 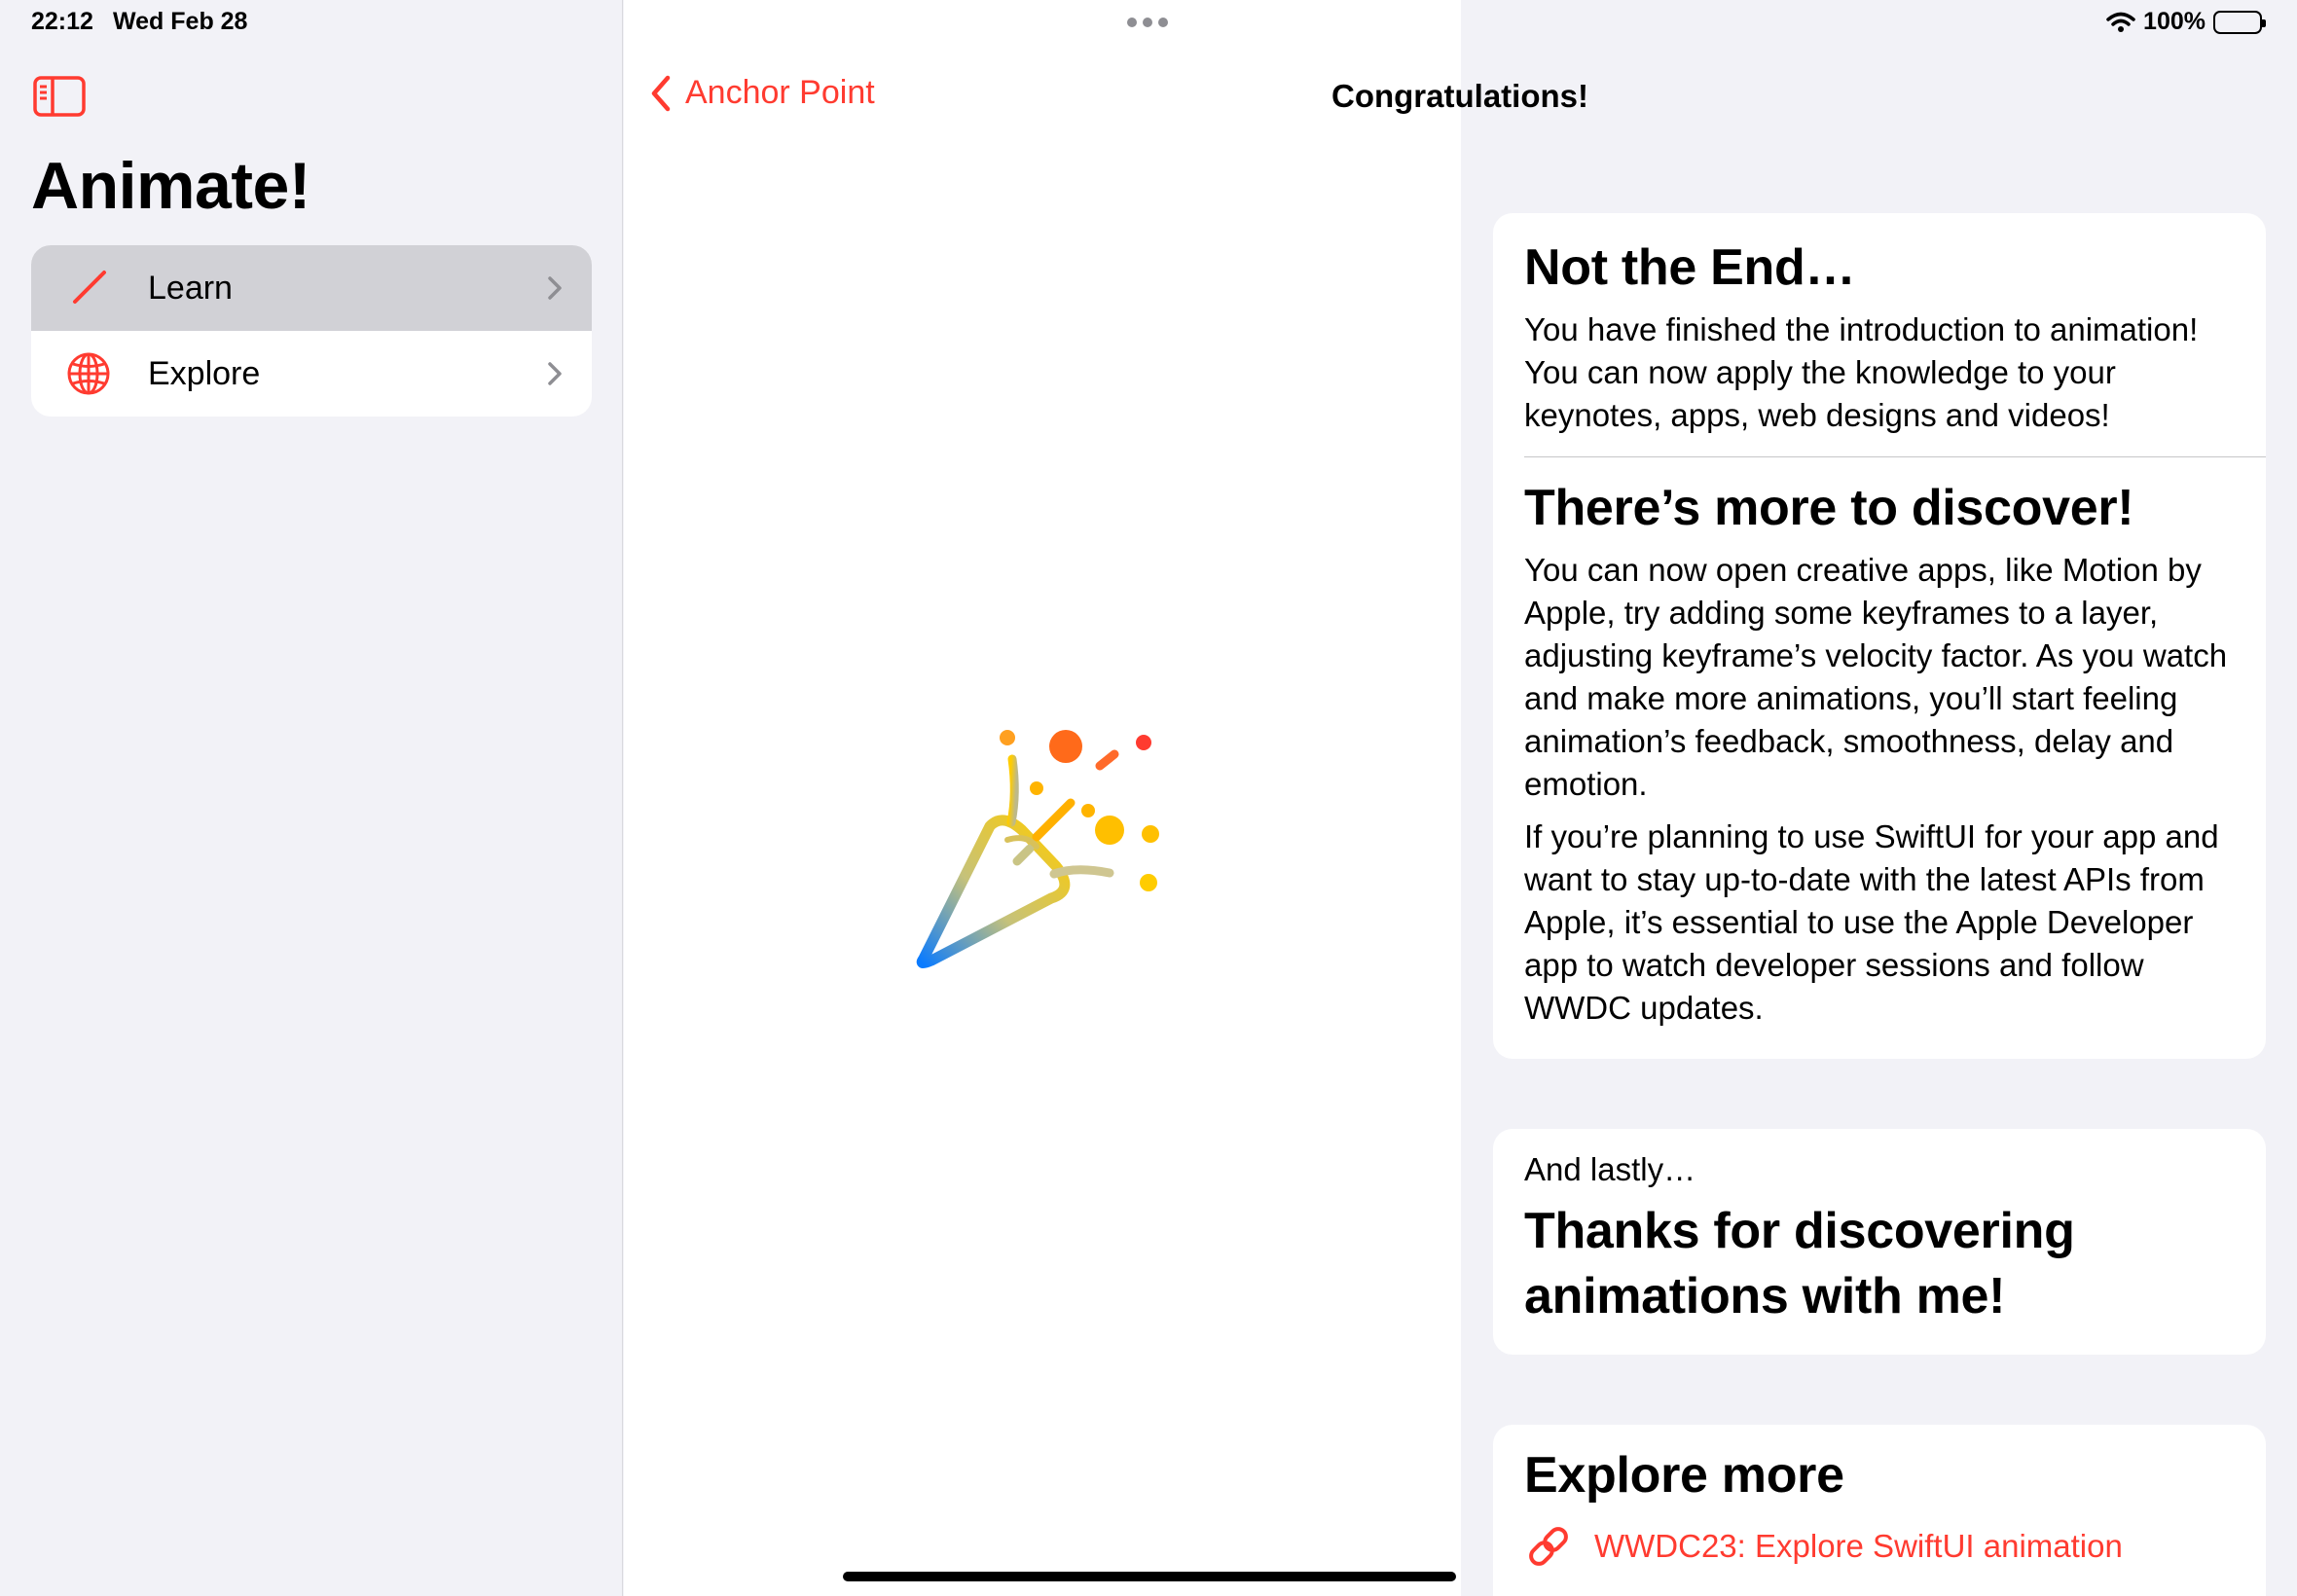 I want to click on sidebar-item-learn: Learn, so click(x=311, y=288).